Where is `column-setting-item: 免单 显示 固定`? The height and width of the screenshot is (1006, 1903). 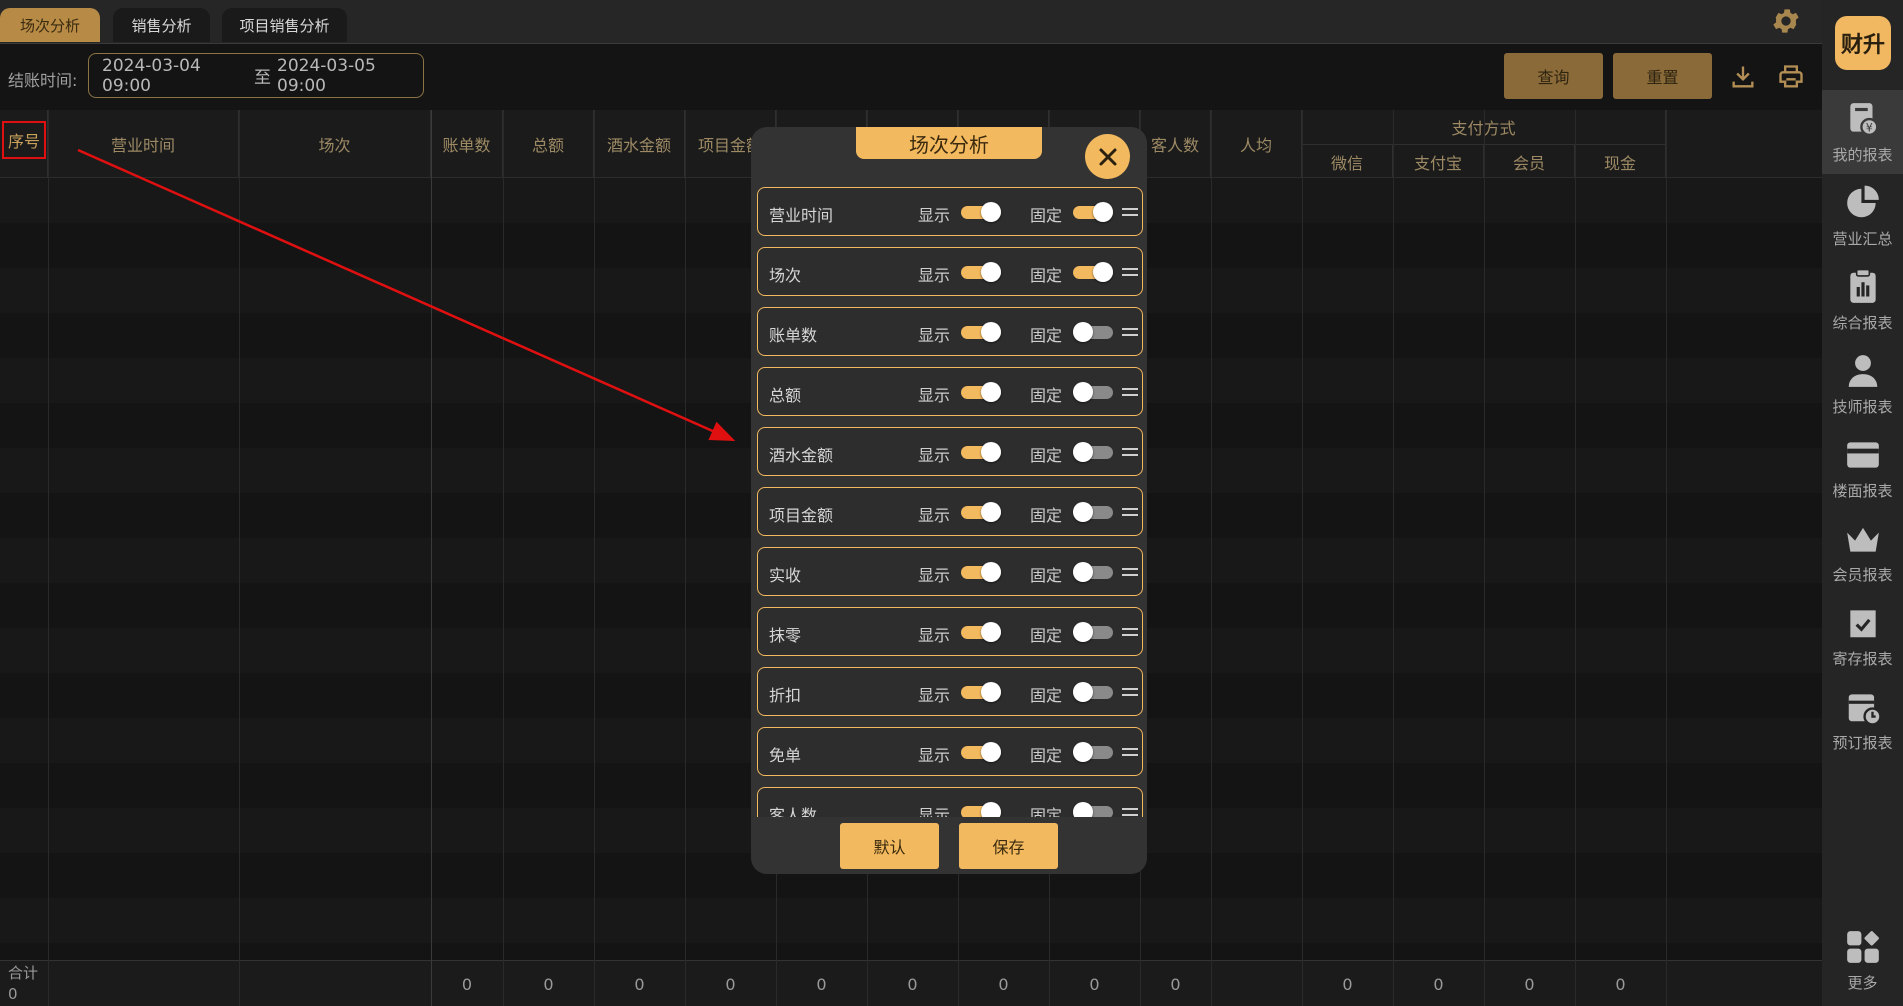
column-setting-item: 免单 显示 固定 is located at coordinates (950, 751).